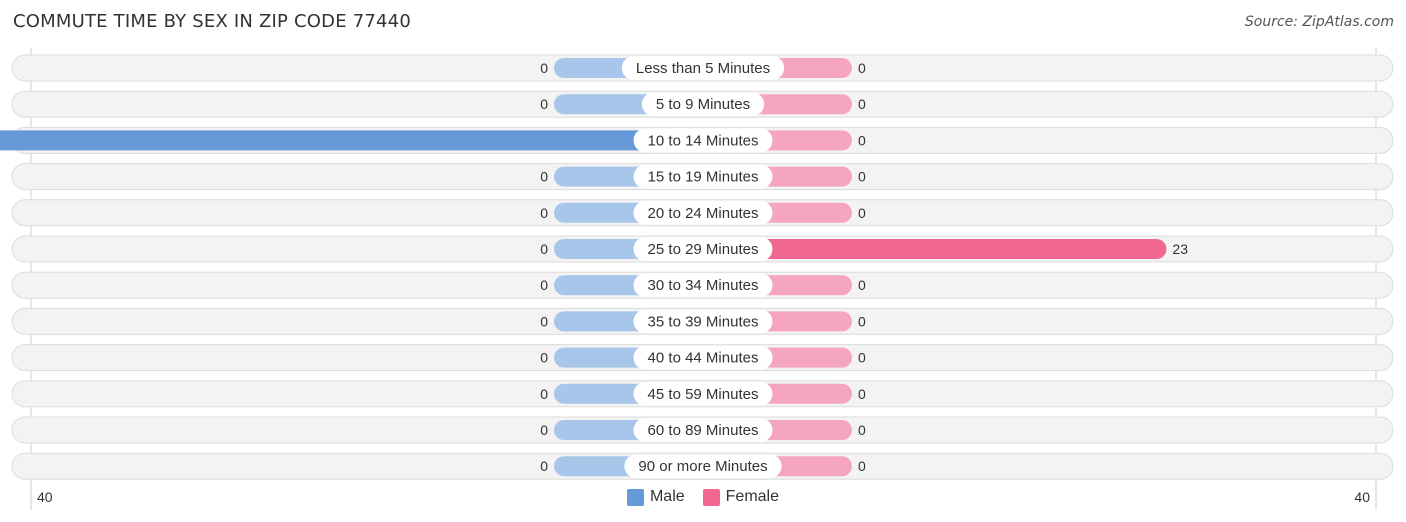 Image resolution: width=1406 pixels, height=522 pixels. I want to click on bar-row: 0 0 5 to 9 Minutes, so click(702, 104).